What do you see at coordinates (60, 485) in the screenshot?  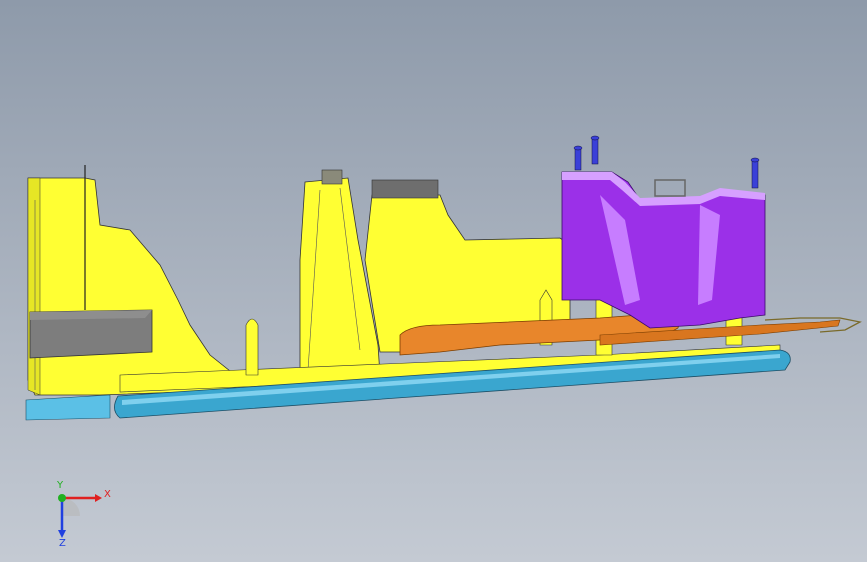 I see `y-axis-label: Y` at bounding box center [60, 485].